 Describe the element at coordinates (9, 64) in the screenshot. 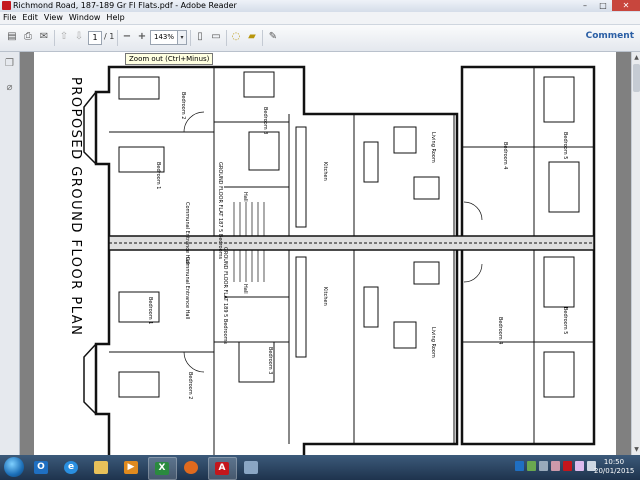

I see `page-thumbnails-icon: ❐` at that location.